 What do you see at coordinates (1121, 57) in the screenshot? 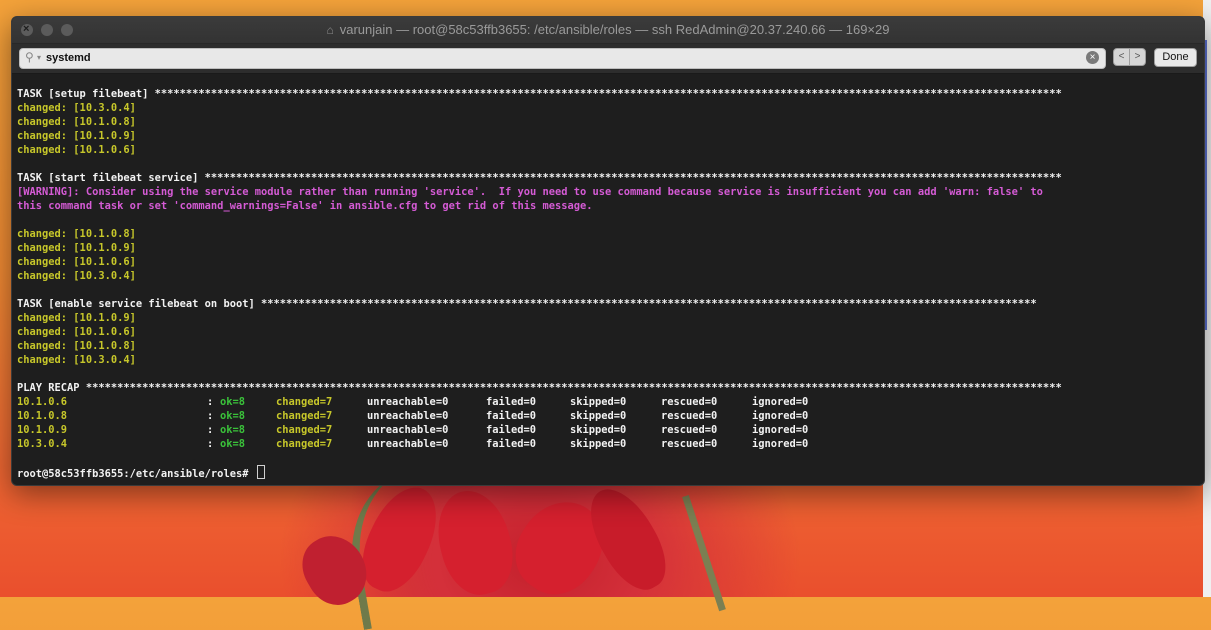
I see `find-previous-button: <` at bounding box center [1121, 57].